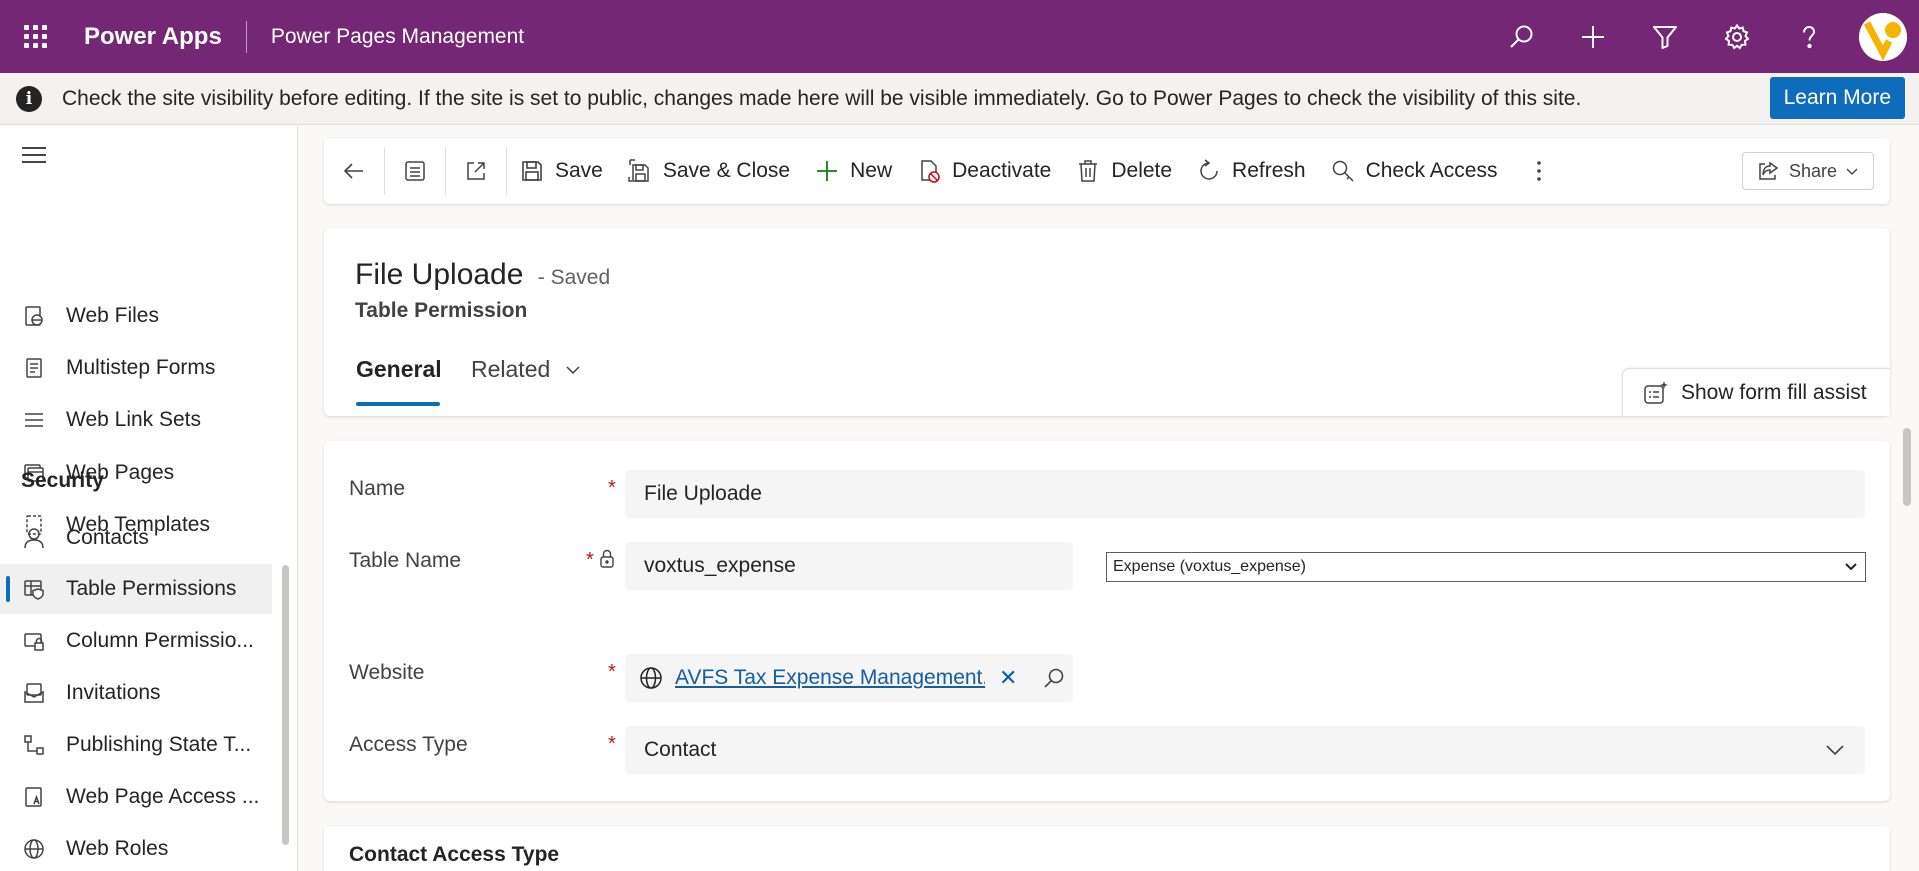 This screenshot has height=871, width=1919. I want to click on main-scrollbar, so click(1907, 467).